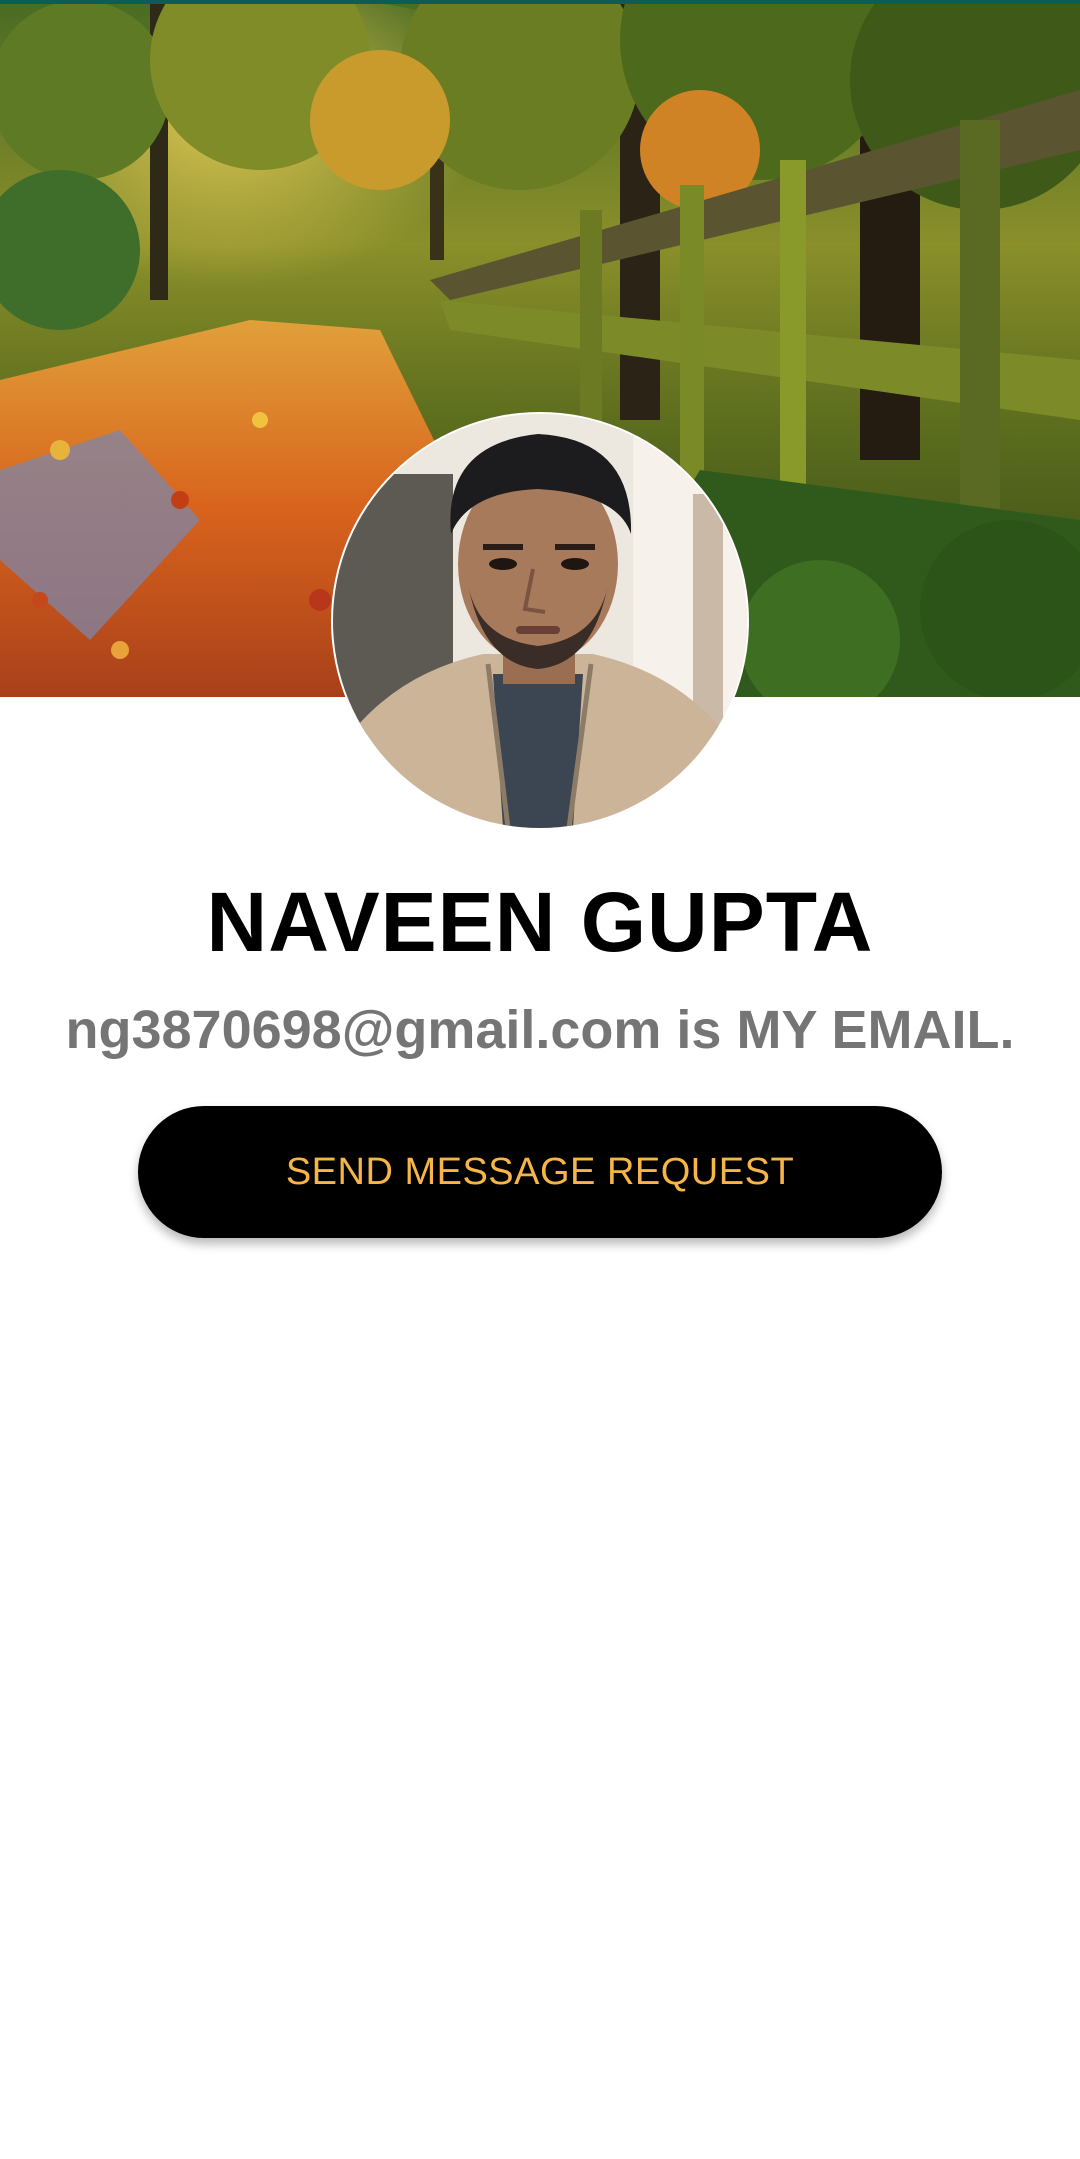 The image size is (1080, 2159). I want to click on send-message-request-button: SEND MESSAGE REQUEST, so click(540, 1172).